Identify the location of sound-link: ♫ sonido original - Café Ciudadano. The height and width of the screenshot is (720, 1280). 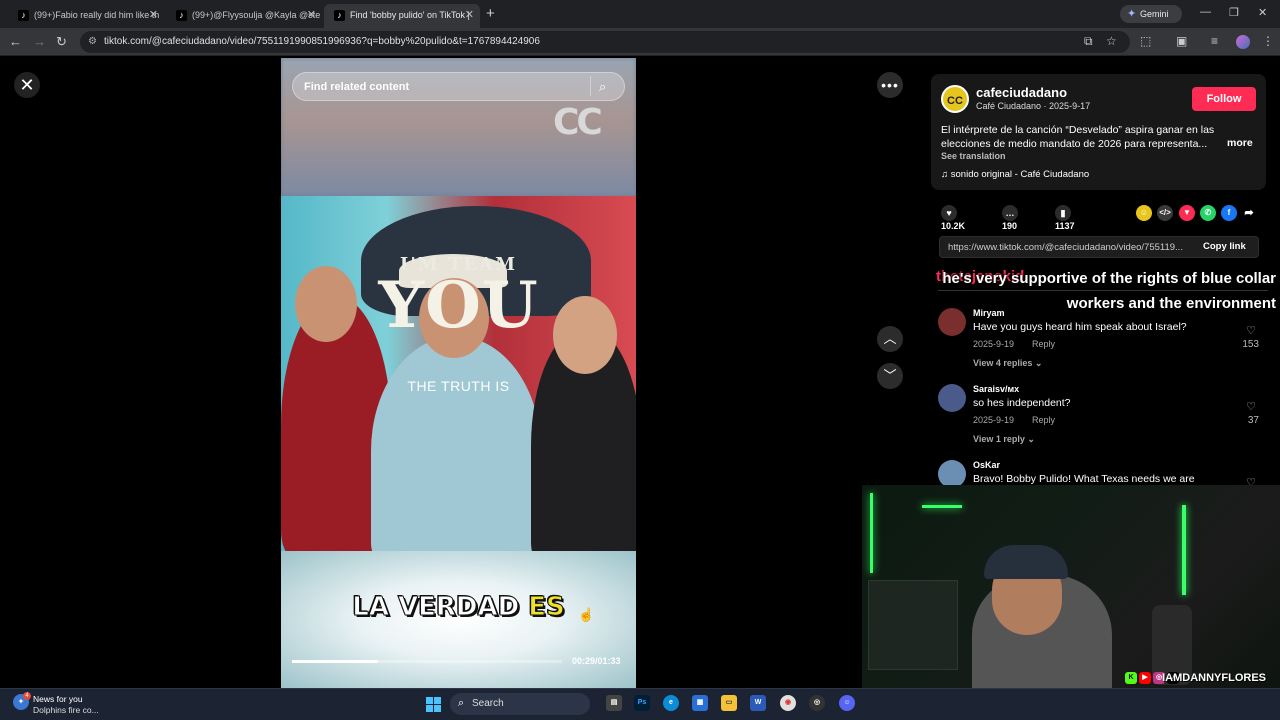
(1015, 174).